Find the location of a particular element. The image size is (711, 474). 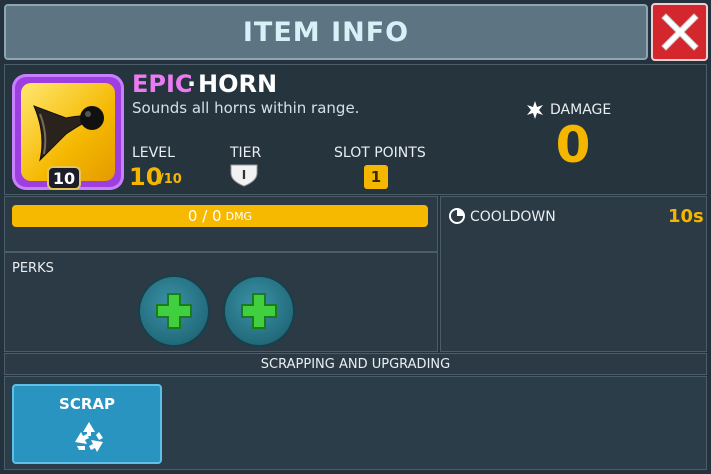

tier-shield-icon: I is located at coordinates (244, 175).